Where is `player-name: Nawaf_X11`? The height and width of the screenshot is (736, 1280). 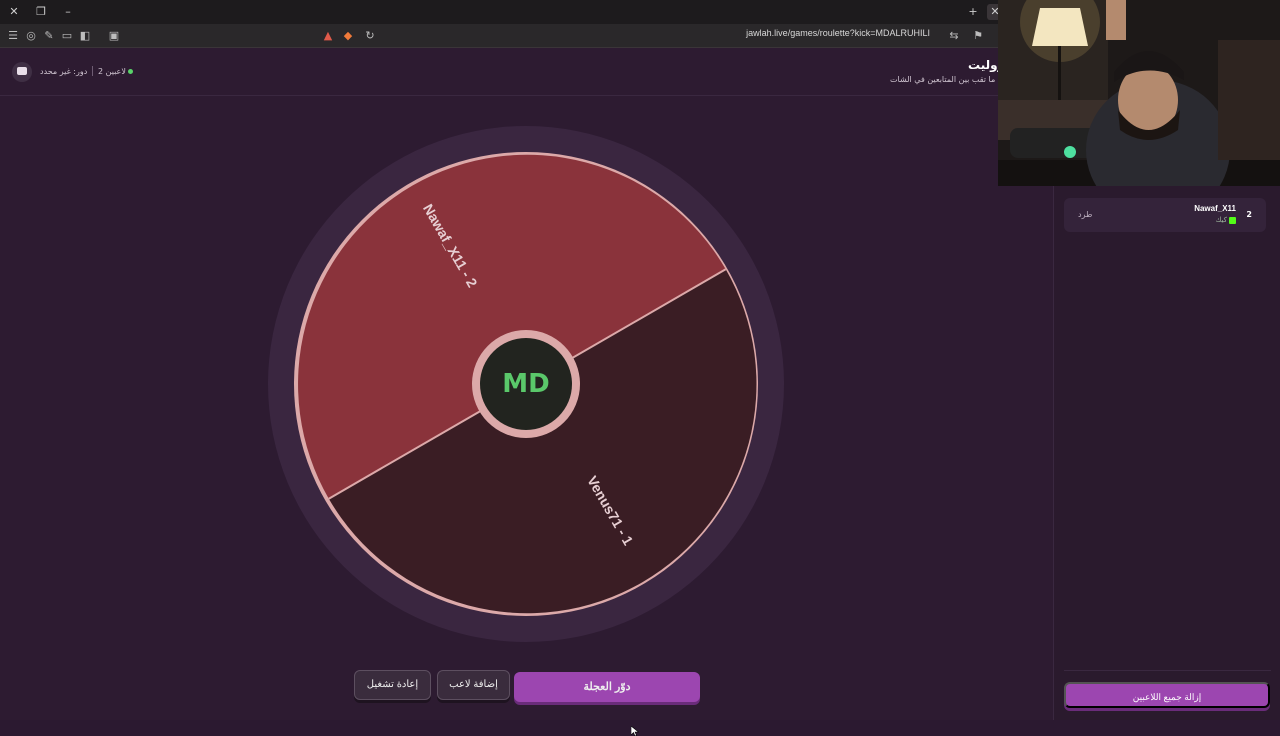
player-name: Nawaf_X11 is located at coordinates (1215, 208).